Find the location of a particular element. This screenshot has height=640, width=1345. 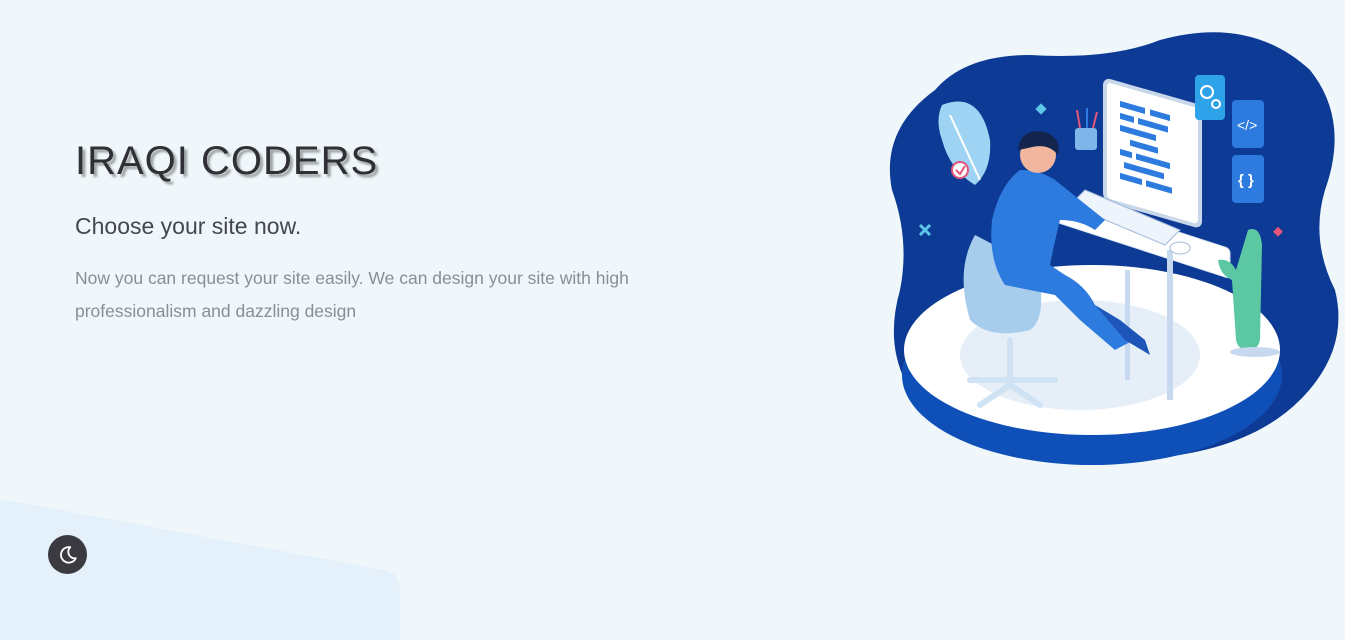

code-badge-label: </> is located at coordinates (1247, 125).